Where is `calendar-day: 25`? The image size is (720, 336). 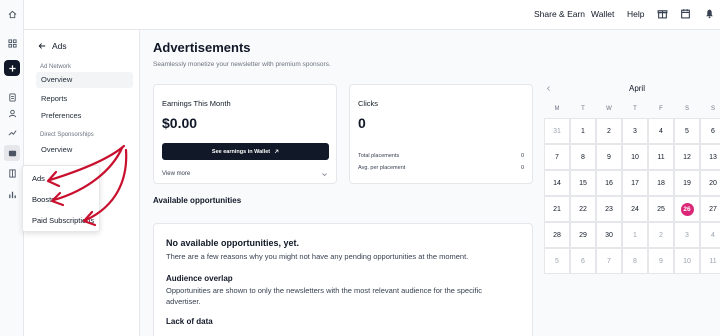 calendar-day: 25 is located at coordinates (661, 209).